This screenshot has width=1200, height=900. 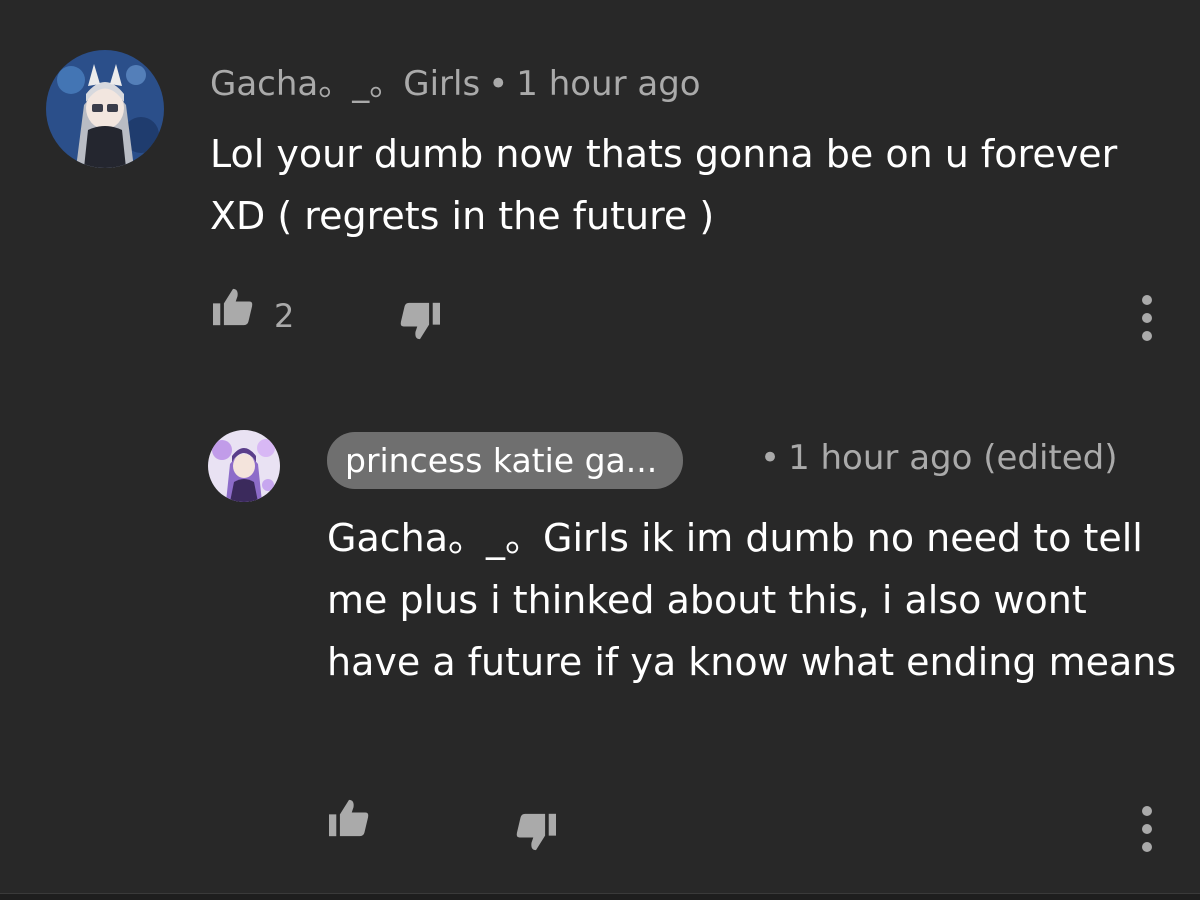 I want to click on commenter-avatar, so click(x=105, y=109).